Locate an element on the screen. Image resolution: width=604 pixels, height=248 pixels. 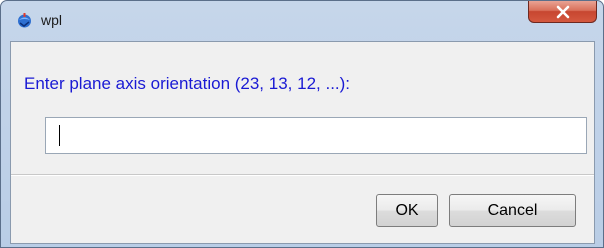
app-icon is located at coordinates (24, 20).